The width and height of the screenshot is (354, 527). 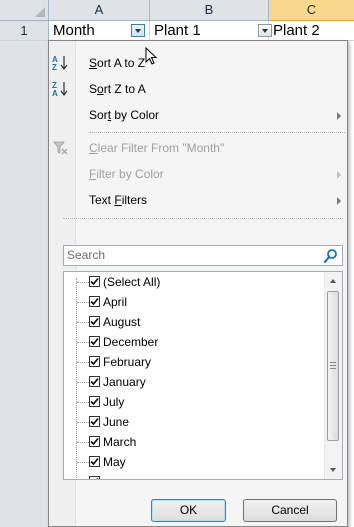 What do you see at coordinates (193, 475) in the screenshot?
I see `list-item-partial` at bounding box center [193, 475].